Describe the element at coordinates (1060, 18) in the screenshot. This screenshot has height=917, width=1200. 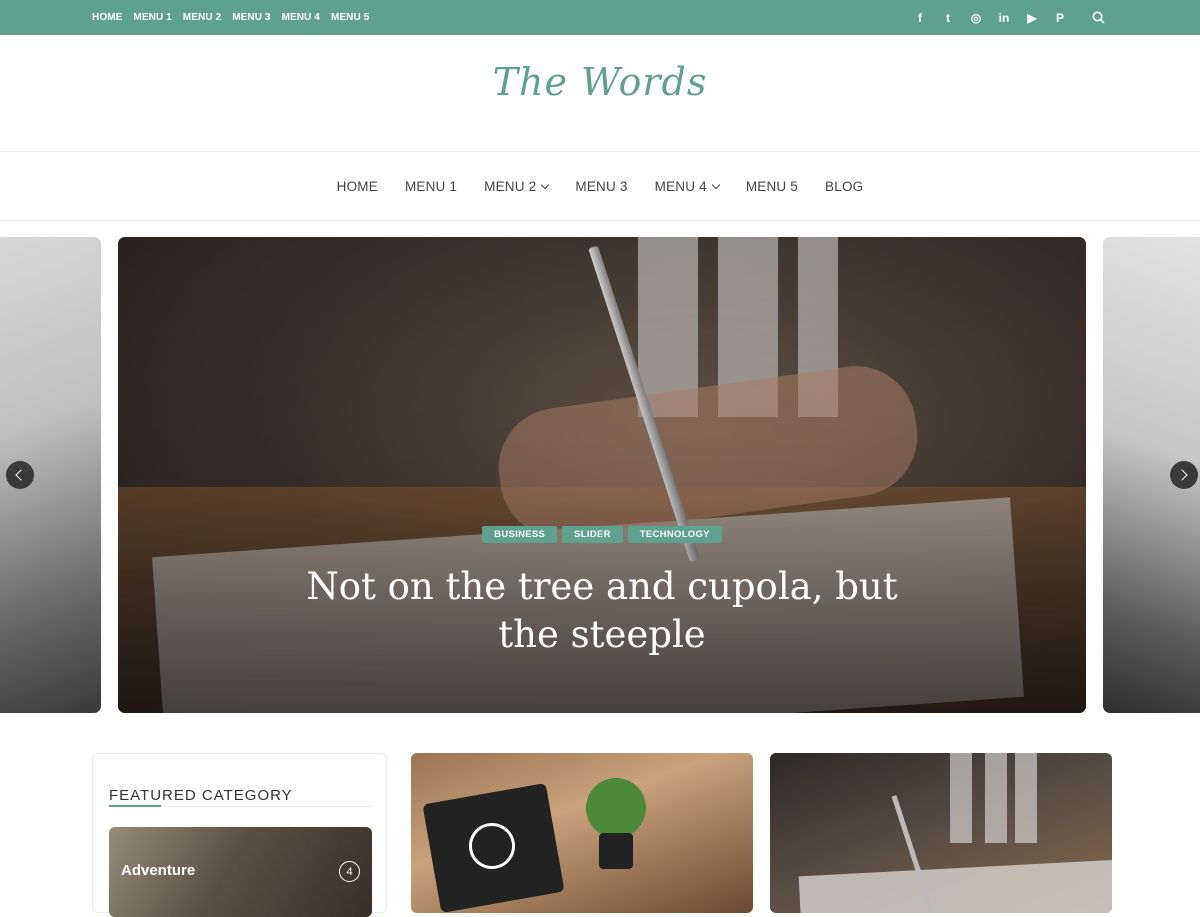
I see `pinterest-icon: P` at that location.